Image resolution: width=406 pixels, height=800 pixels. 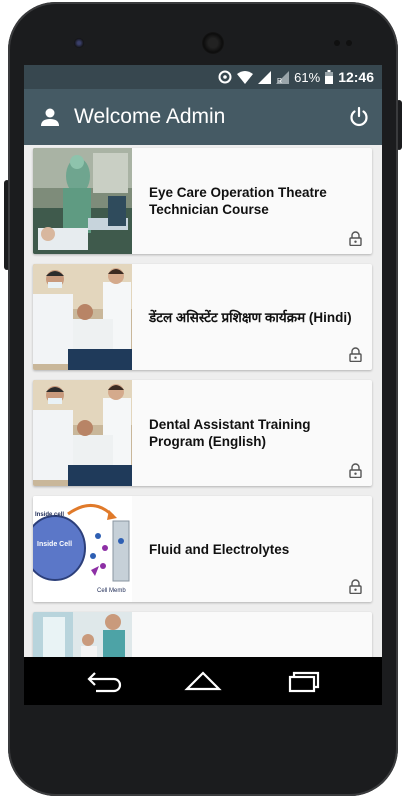 I want to click on battery-percent: 61%, so click(x=307, y=77).